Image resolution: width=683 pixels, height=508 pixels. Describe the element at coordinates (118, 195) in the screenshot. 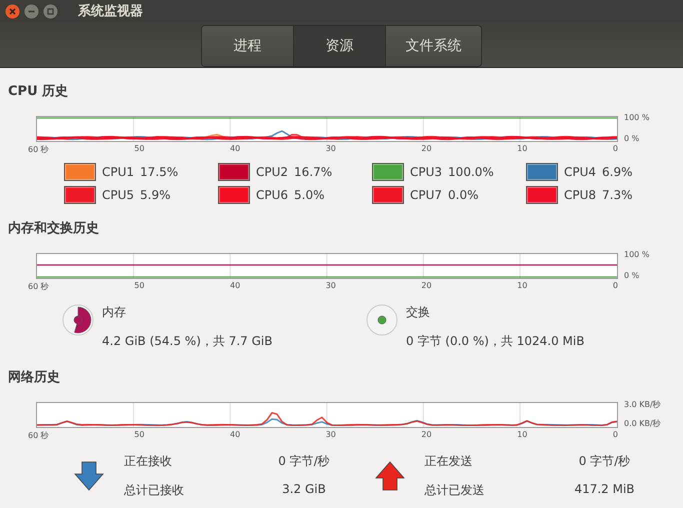

I see `cpu-label: CPU5` at that location.